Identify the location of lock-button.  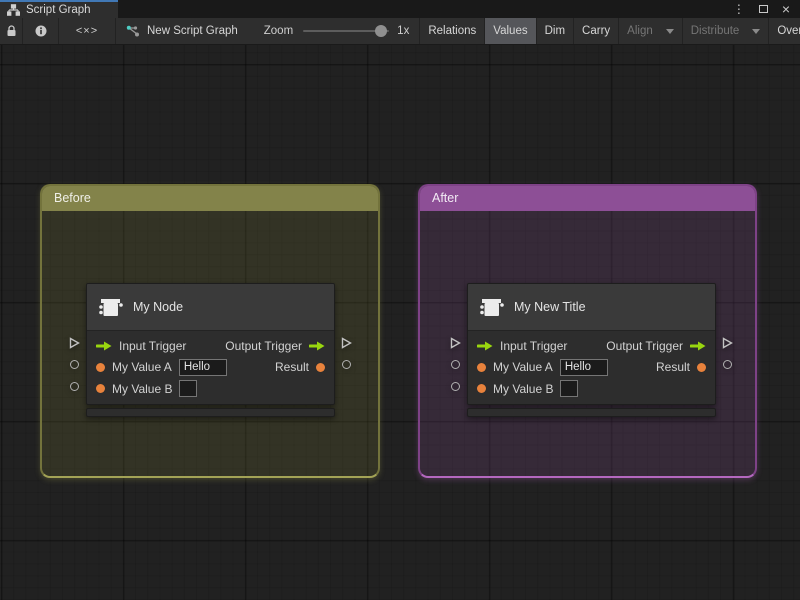
(11, 31).